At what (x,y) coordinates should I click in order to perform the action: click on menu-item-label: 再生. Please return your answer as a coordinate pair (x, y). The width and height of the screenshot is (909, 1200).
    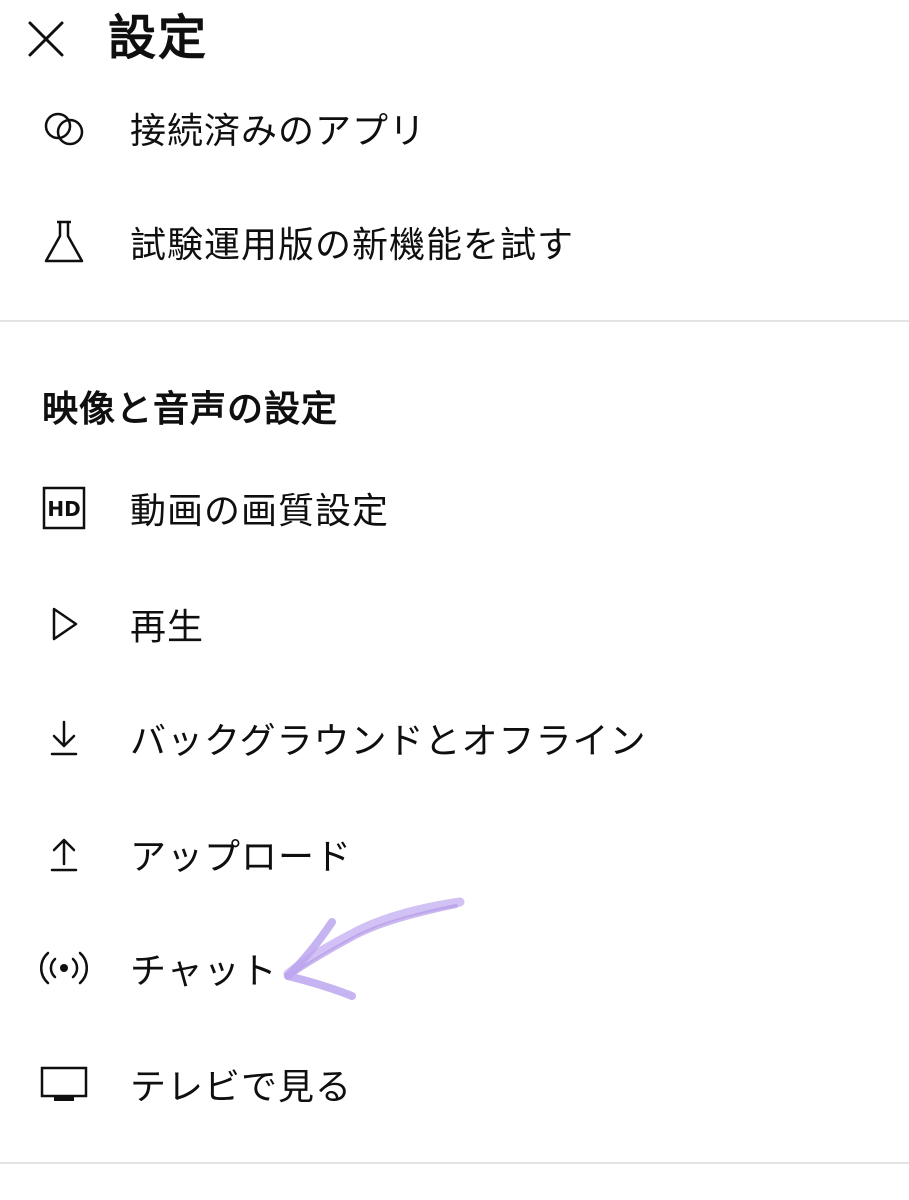
    Looking at the image, I should click on (167, 627).